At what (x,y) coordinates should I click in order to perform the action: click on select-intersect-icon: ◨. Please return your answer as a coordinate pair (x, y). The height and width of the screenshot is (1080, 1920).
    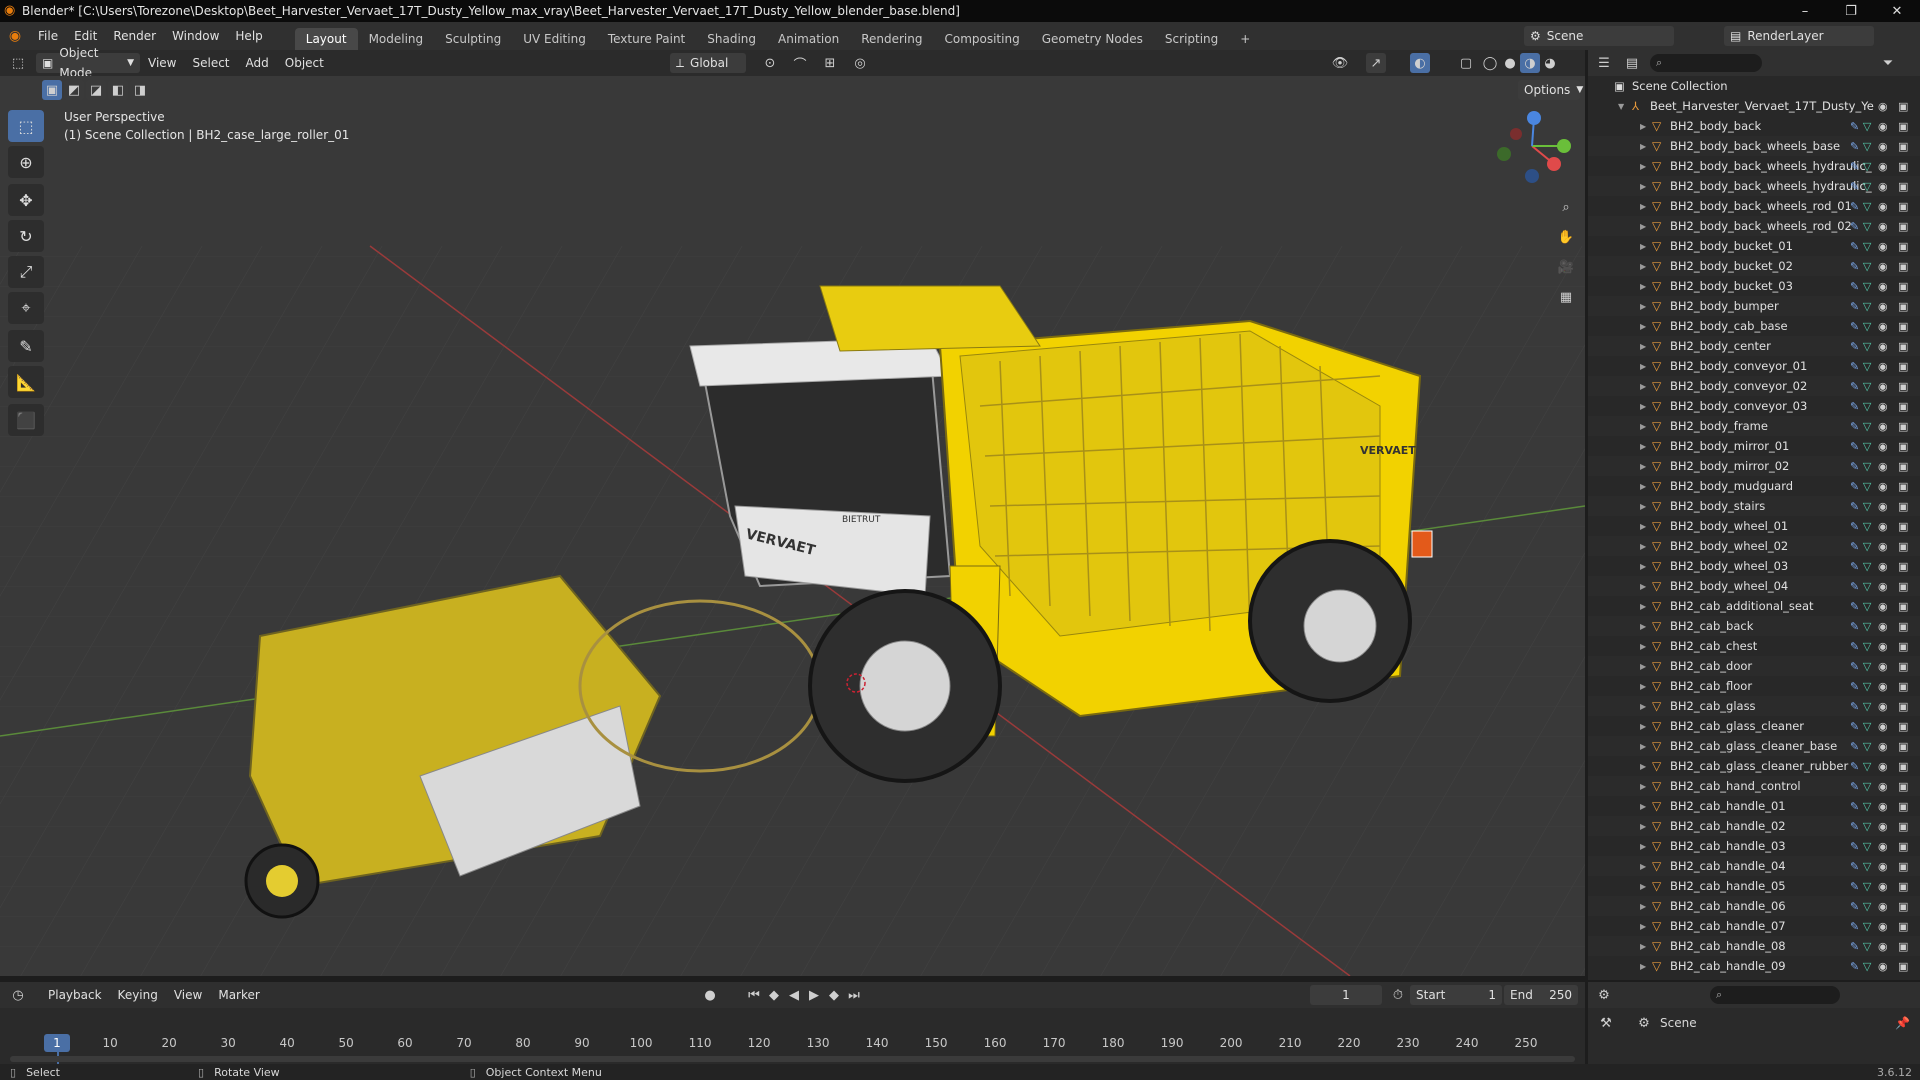
    Looking at the image, I should click on (140, 90).